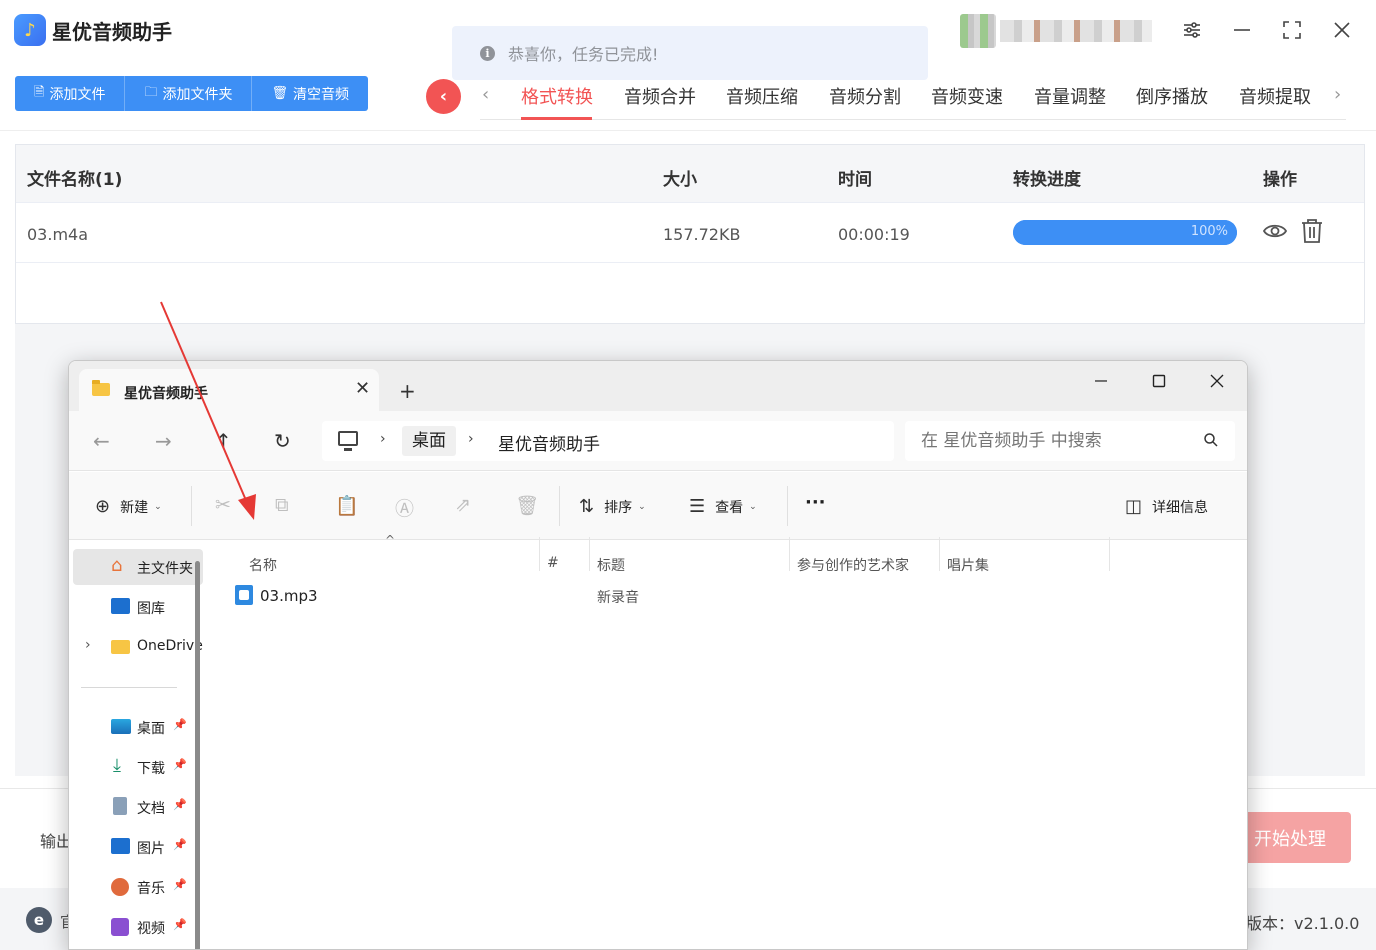 The height and width of the screenshot is (950, 1376). I want to click on arrow-head, so click(247, 507).